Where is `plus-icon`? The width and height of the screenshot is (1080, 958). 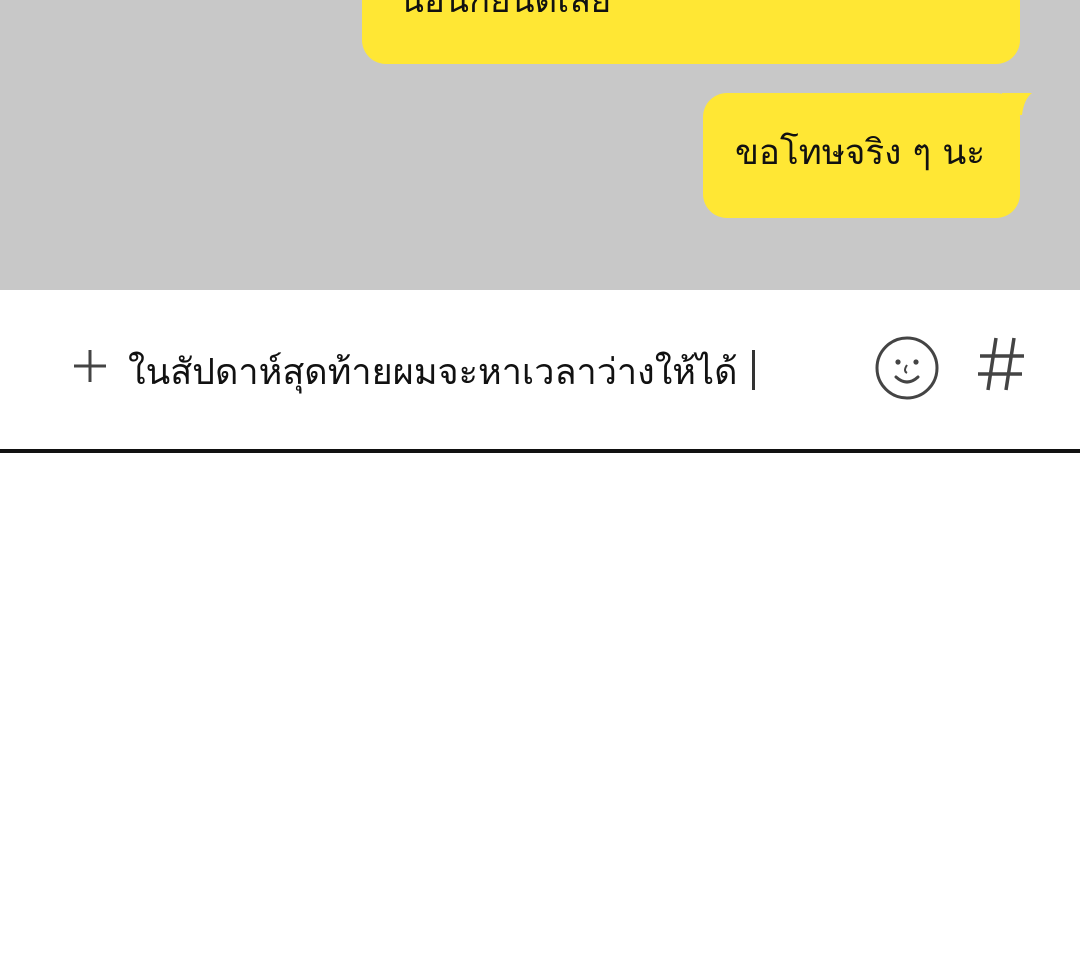 plus-icon is located at coordinates (90, 366).